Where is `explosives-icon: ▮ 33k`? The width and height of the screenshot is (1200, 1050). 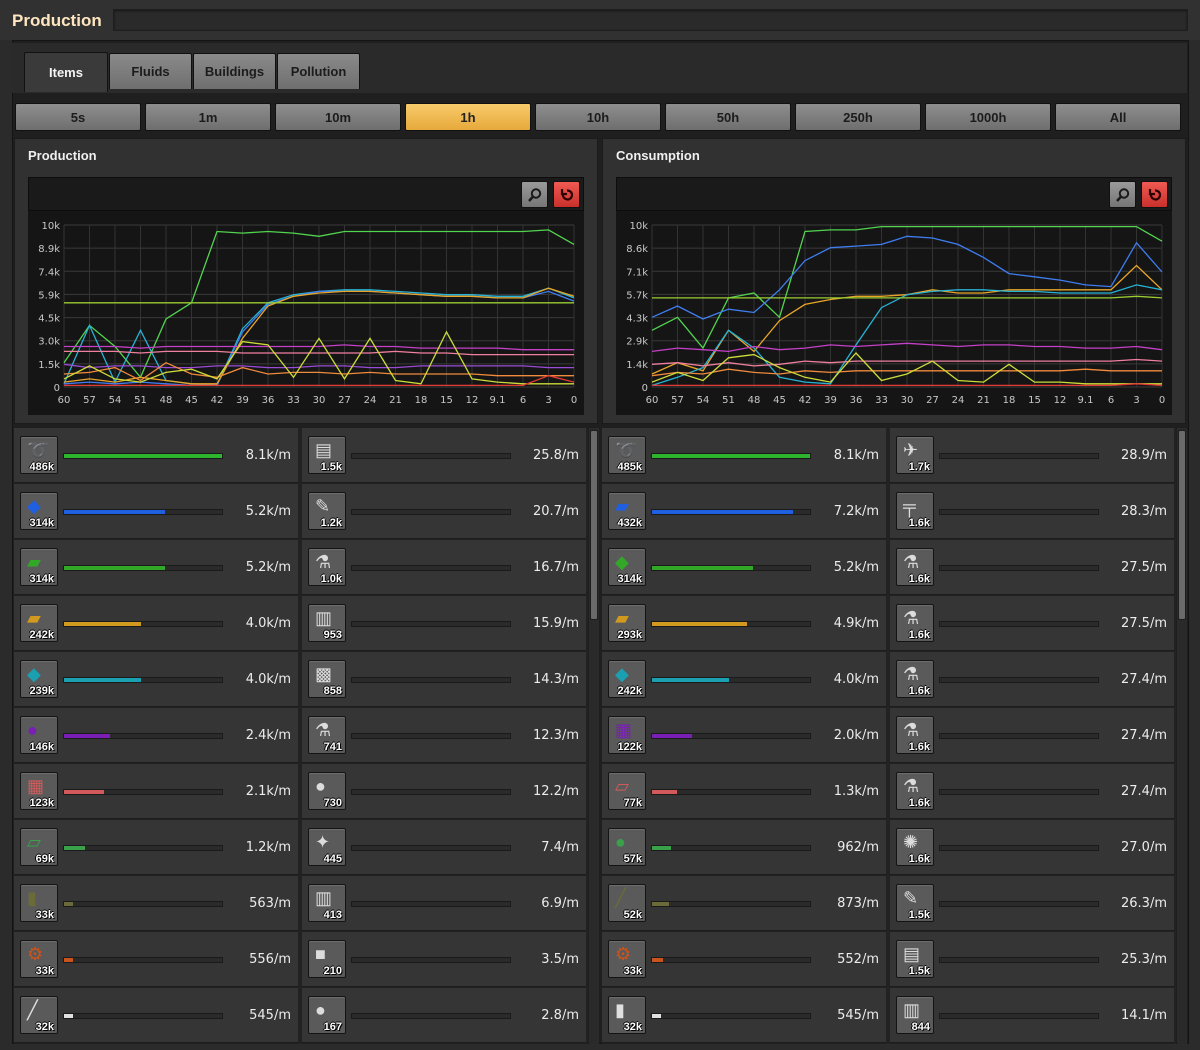
explosives-icon: ▮ 33k is located at coordinates (39, 903).